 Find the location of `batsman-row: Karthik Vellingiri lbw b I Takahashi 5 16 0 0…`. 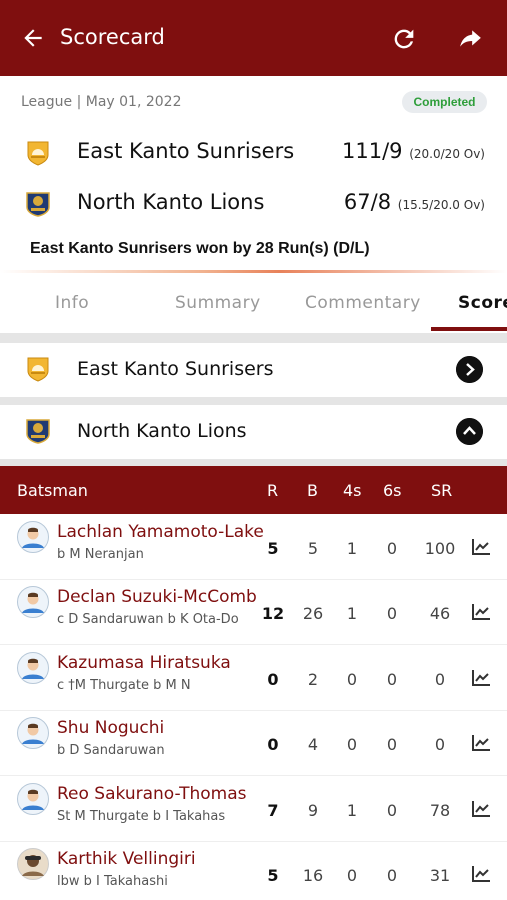

batsman-row: Karthik Vellingiri lbw b I Takahashi 5 16 0 0… is located at coordinates (253, 871).